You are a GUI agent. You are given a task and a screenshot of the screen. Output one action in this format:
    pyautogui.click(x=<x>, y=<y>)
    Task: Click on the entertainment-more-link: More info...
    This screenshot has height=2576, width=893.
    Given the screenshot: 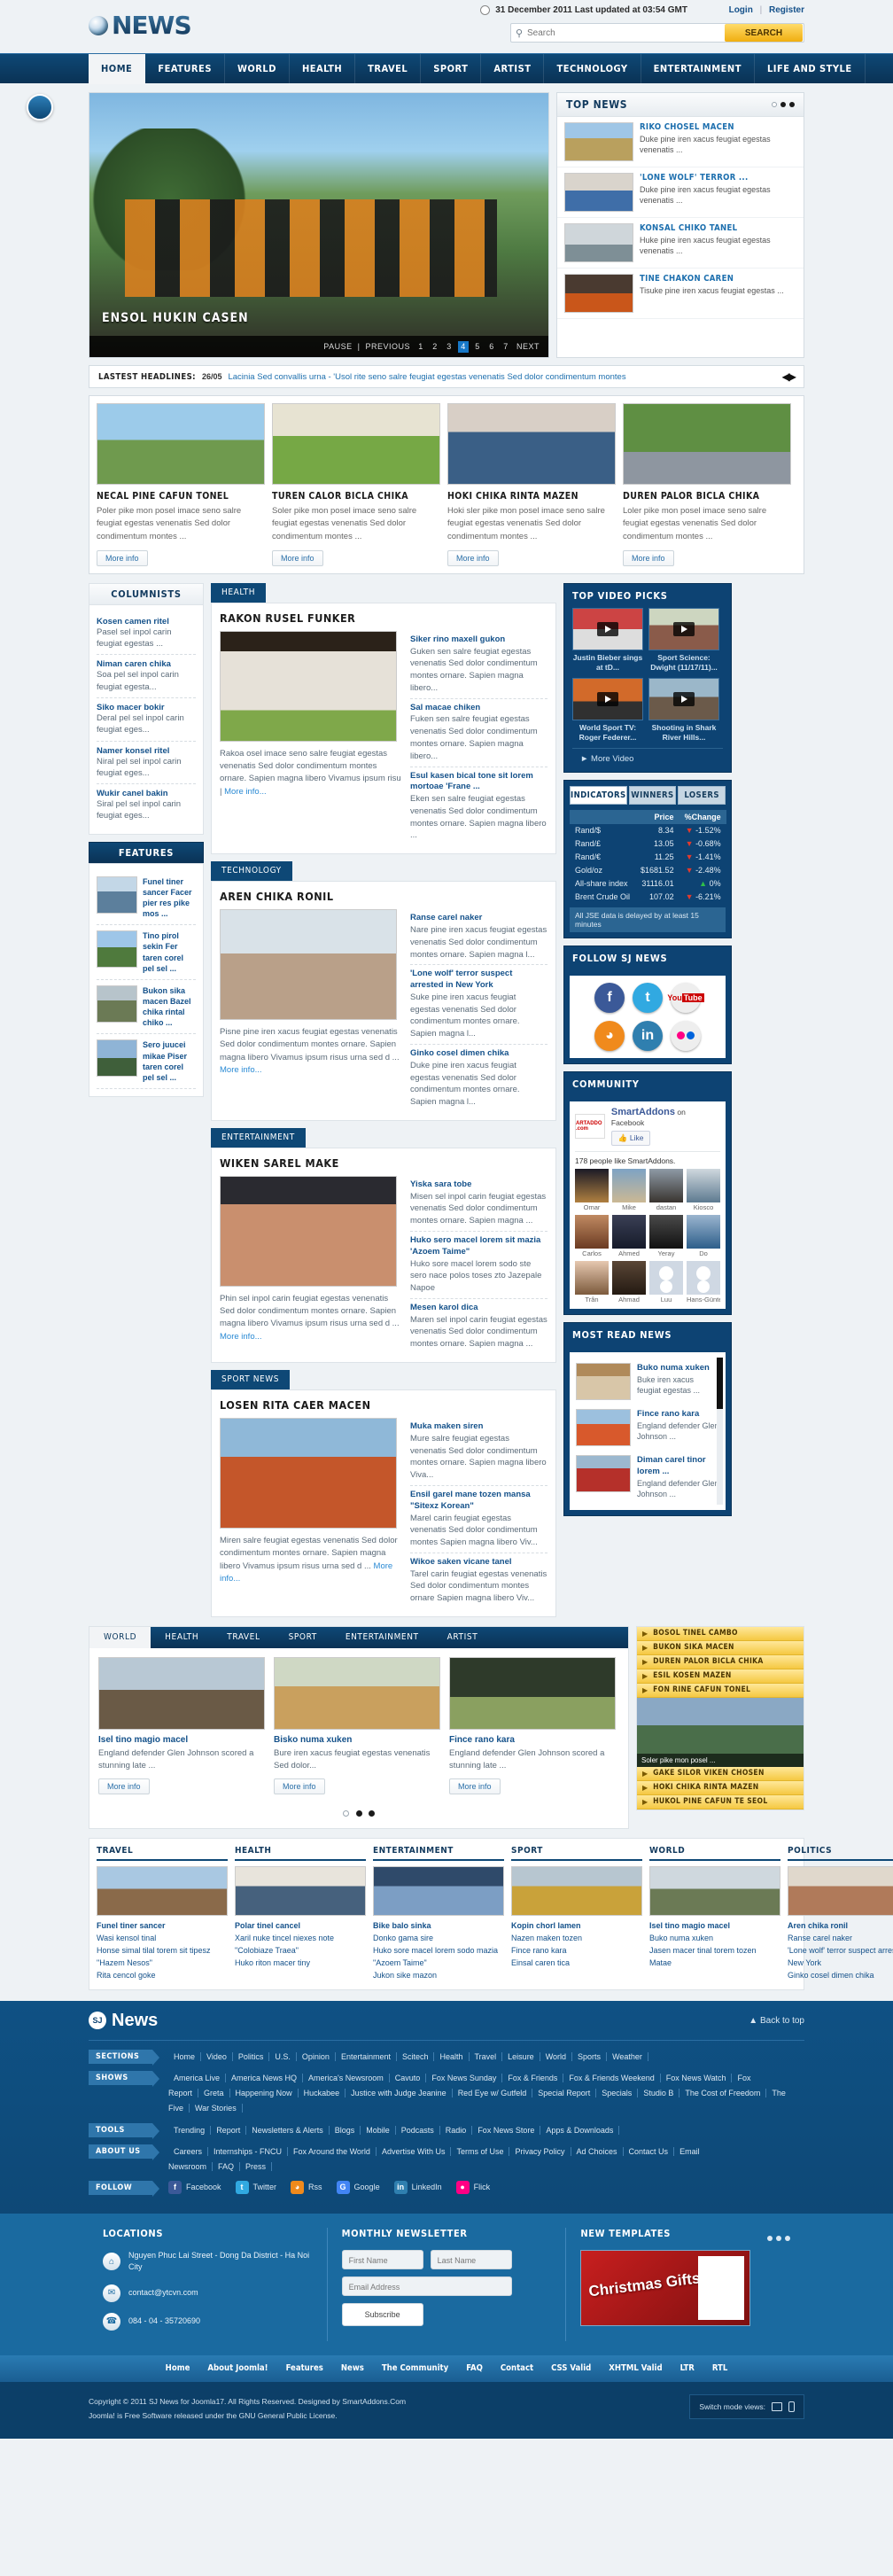 What is the action you would take?
    pyautogui.click(x=241, y=1337)
    